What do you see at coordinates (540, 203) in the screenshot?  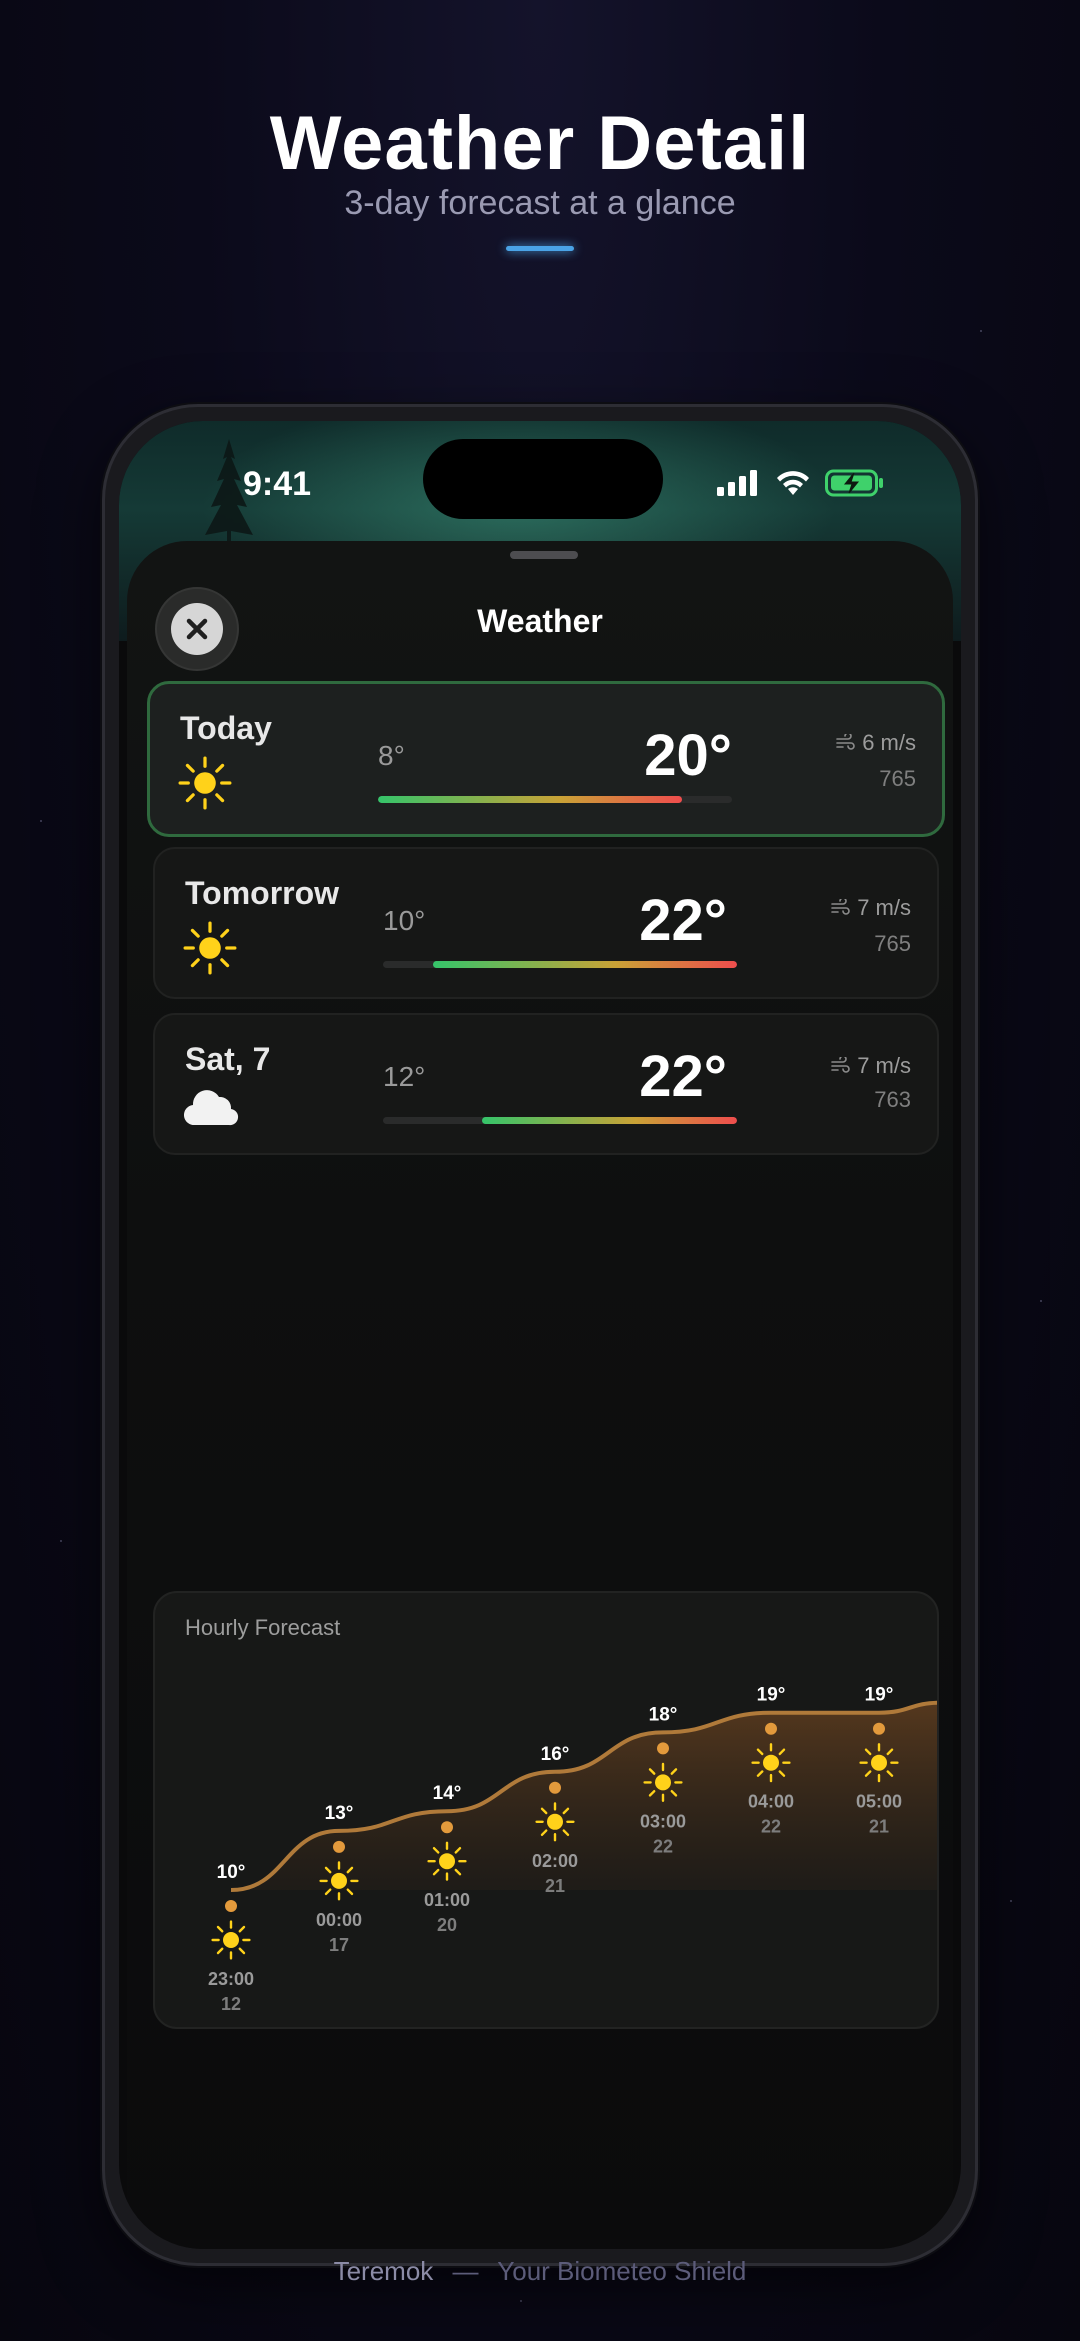 I see `hero-subtitle: 3-day forecast at a glance` at bounding box center [540, 203].